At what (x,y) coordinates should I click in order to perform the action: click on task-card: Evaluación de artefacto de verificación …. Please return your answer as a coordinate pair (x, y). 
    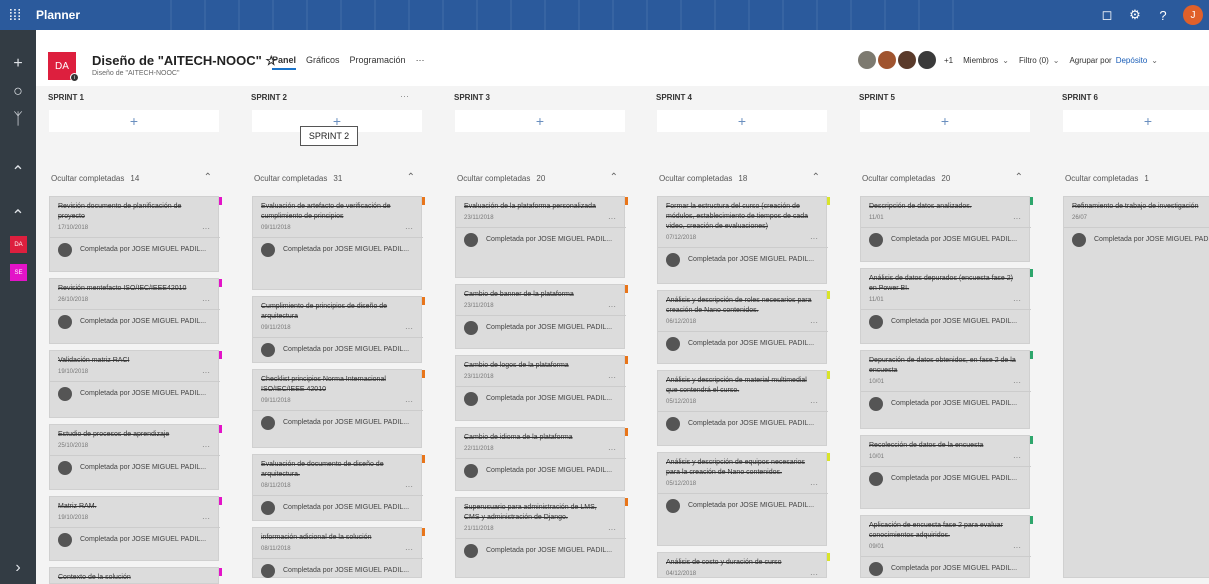
    Looking at the image, I should click on (338, 243).